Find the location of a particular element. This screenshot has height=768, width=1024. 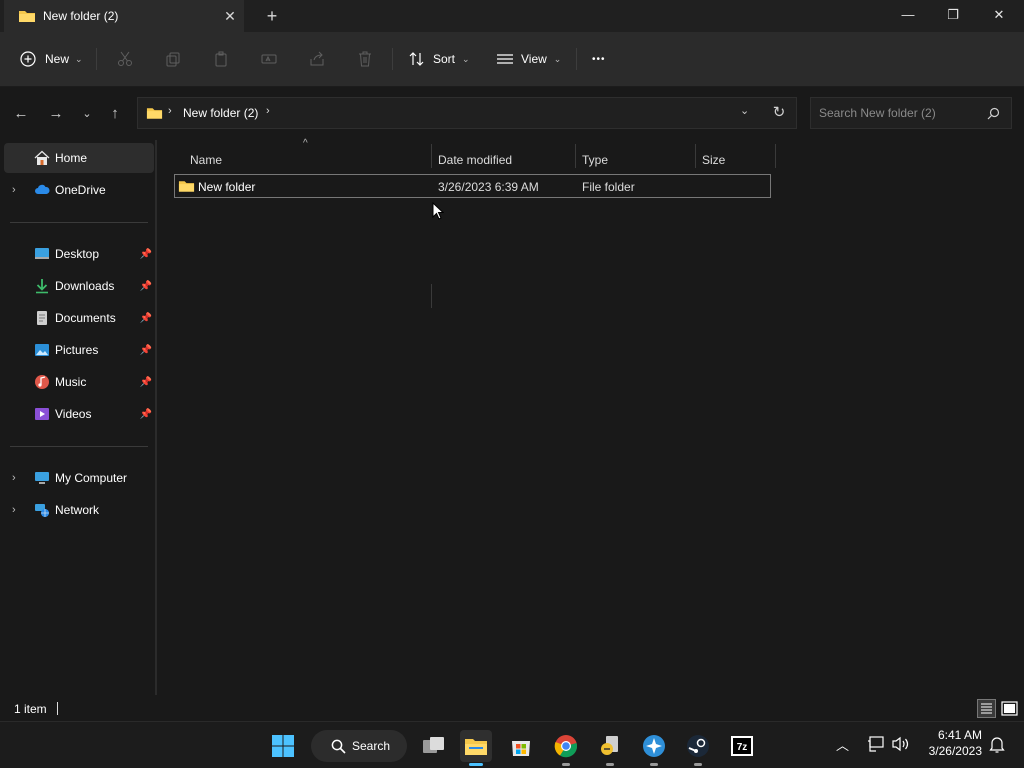

share-icon is located at coordinates (317, 59).